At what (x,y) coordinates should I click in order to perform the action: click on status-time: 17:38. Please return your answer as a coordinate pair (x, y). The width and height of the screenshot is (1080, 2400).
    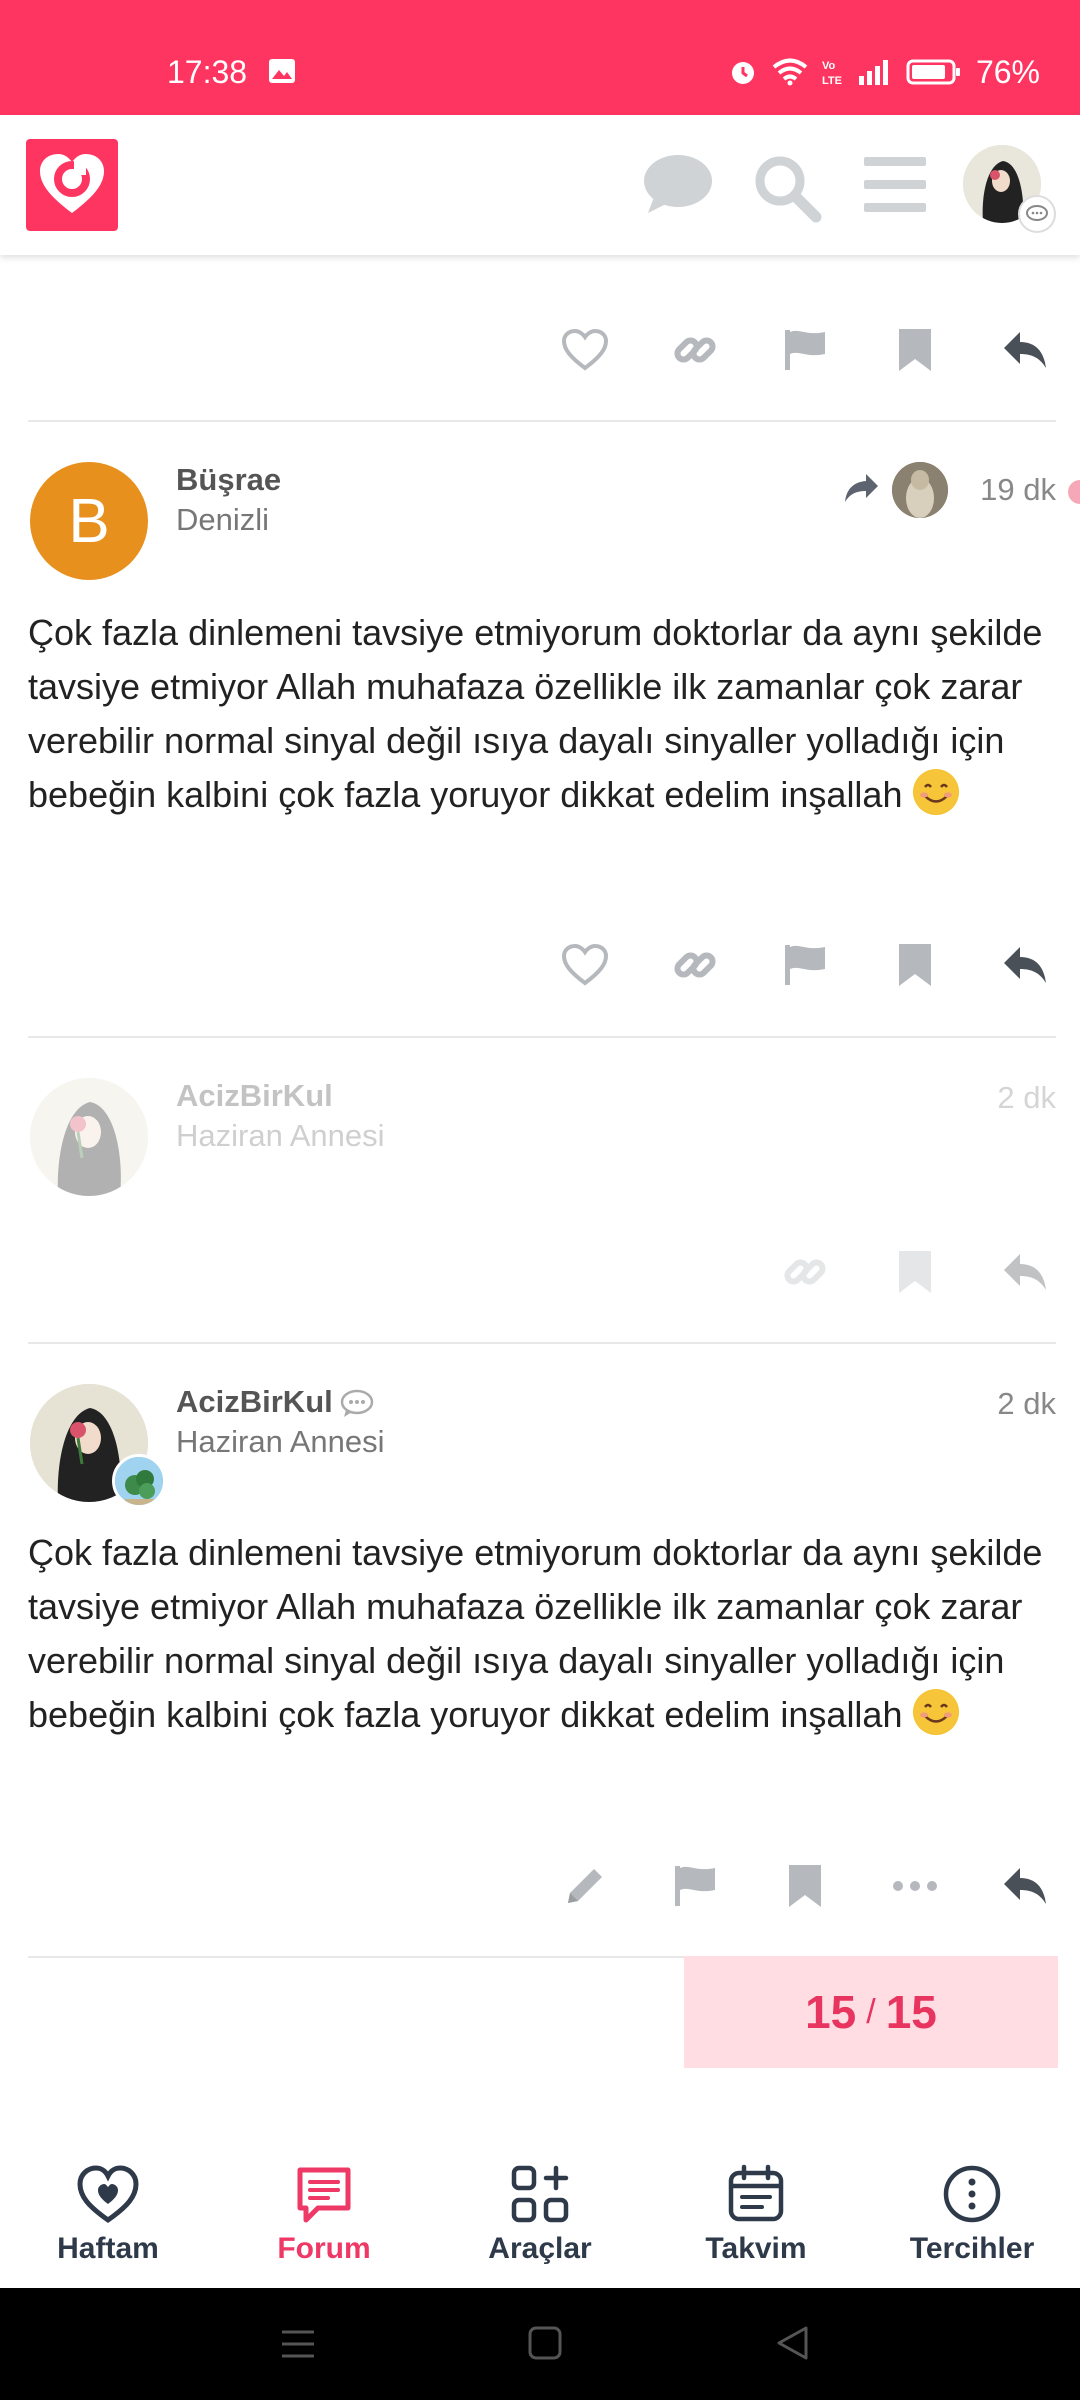
    Looking at the image, I should click on (207, 72).